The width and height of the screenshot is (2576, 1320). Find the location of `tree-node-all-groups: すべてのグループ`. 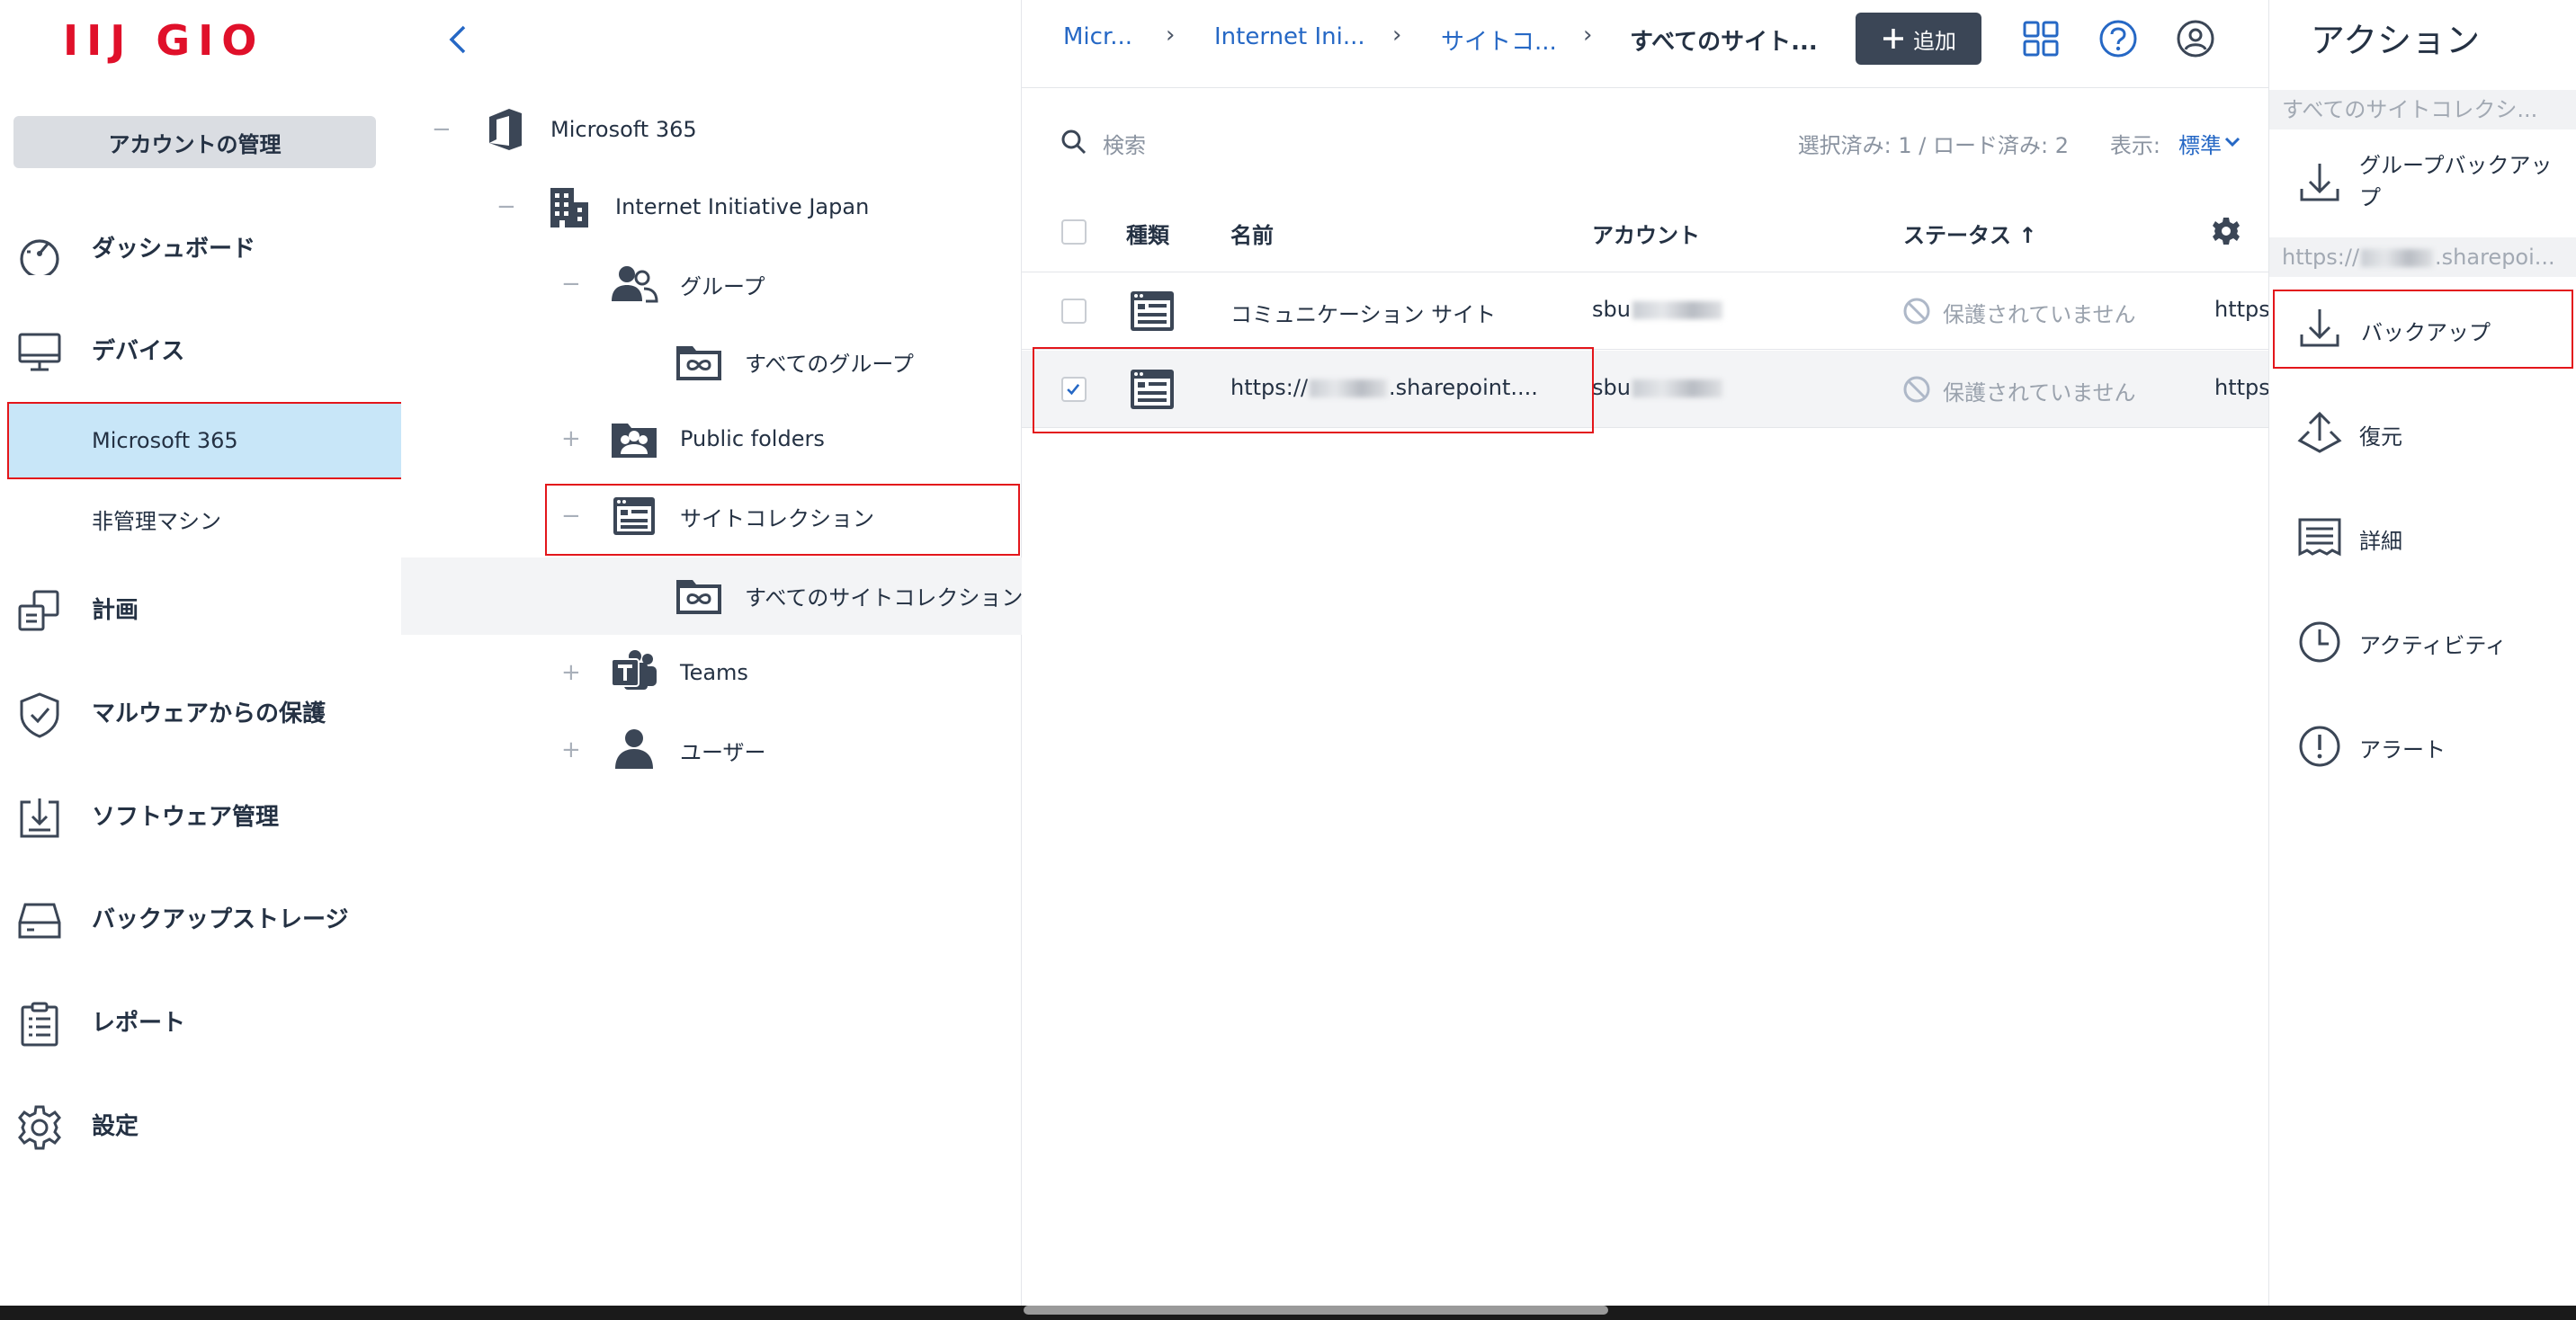

tree-node-all-groups: すべてのグループ is located at coordinates (711, 361).